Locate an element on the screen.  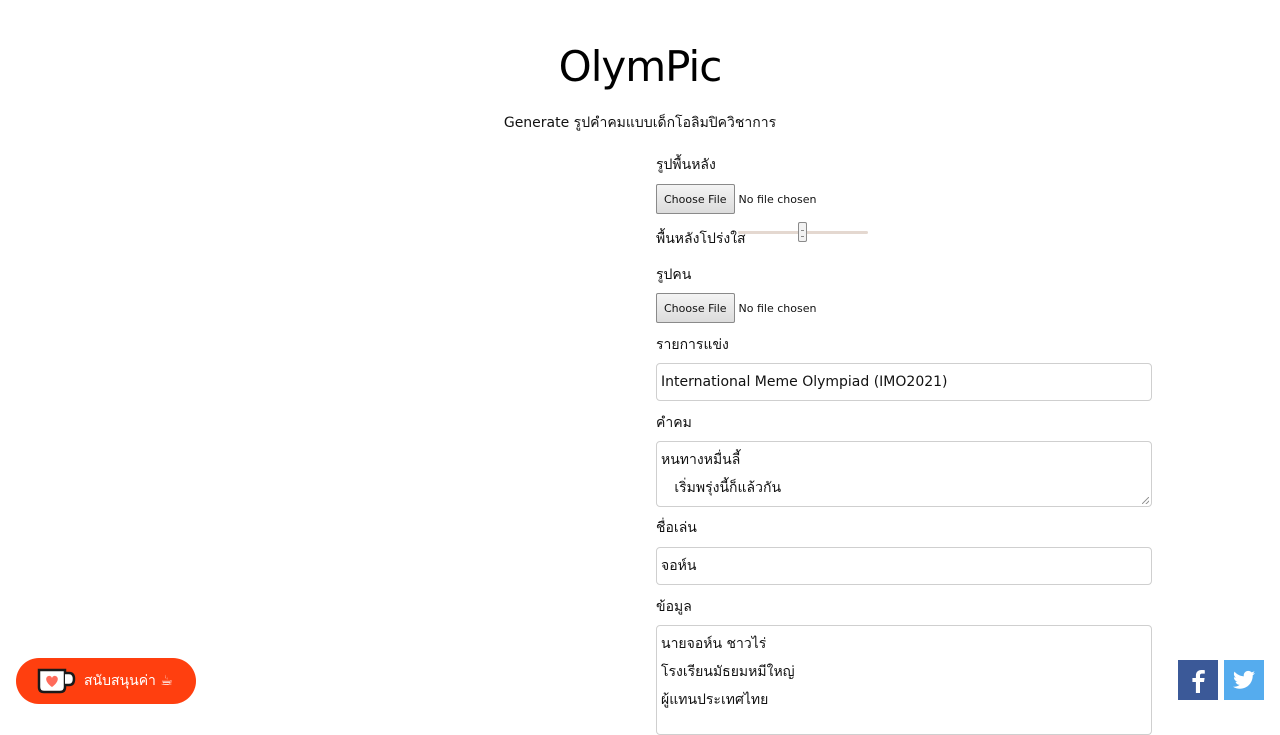
competition-label: รายการแข่ง is located at coordinates (692, 345).